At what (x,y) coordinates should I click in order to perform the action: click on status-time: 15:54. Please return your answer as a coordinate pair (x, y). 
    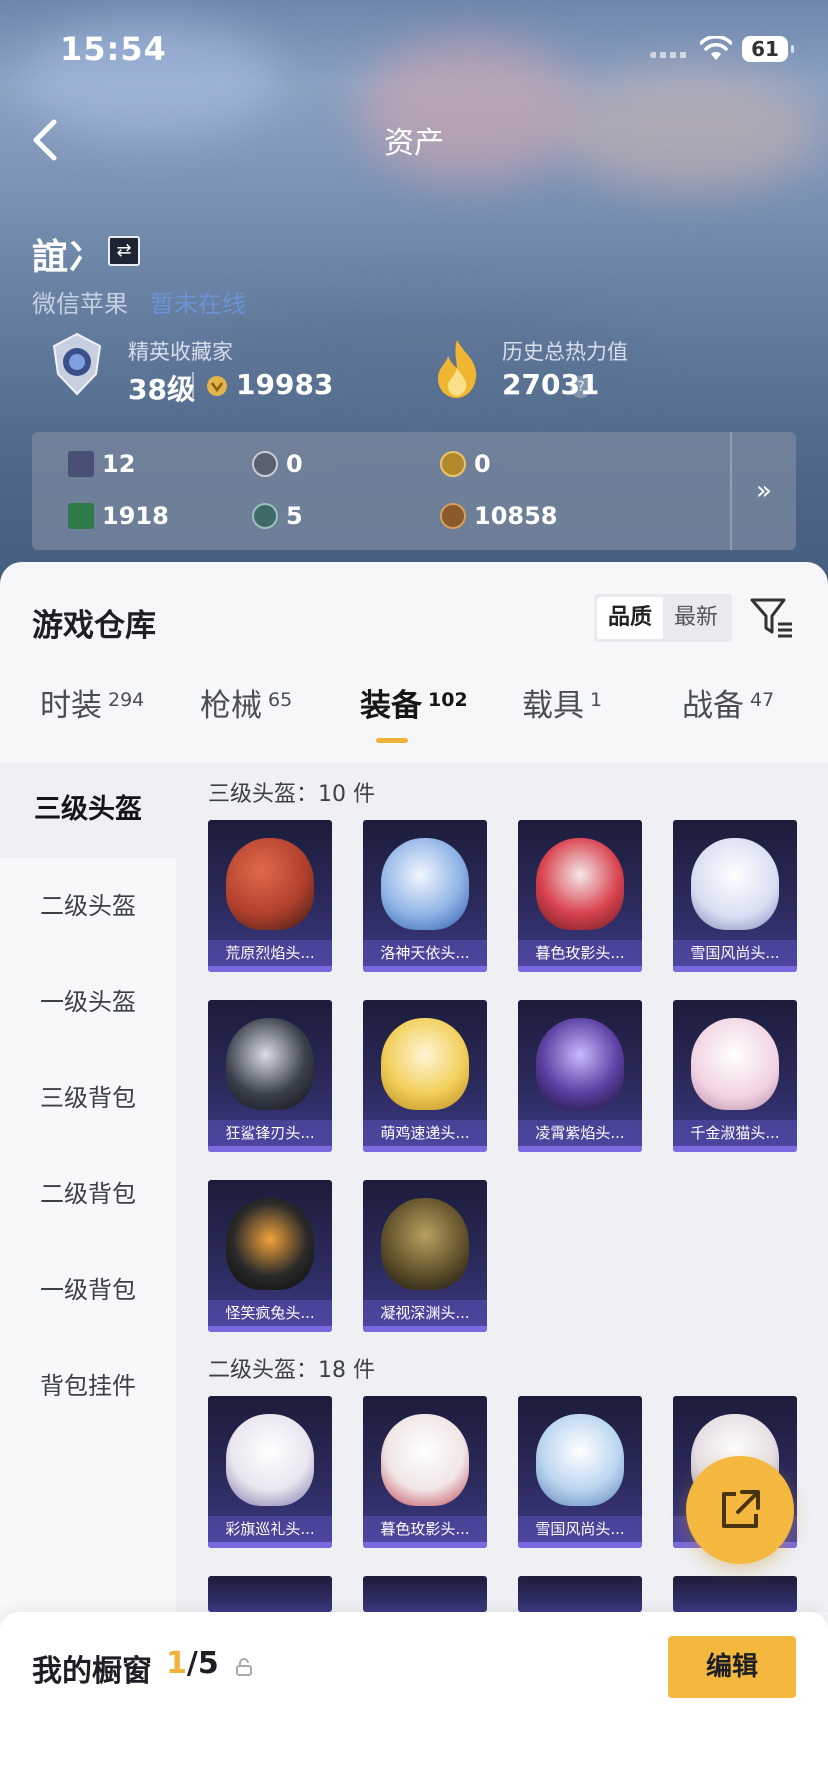
    Looking at the image, I should click on (113, 49).